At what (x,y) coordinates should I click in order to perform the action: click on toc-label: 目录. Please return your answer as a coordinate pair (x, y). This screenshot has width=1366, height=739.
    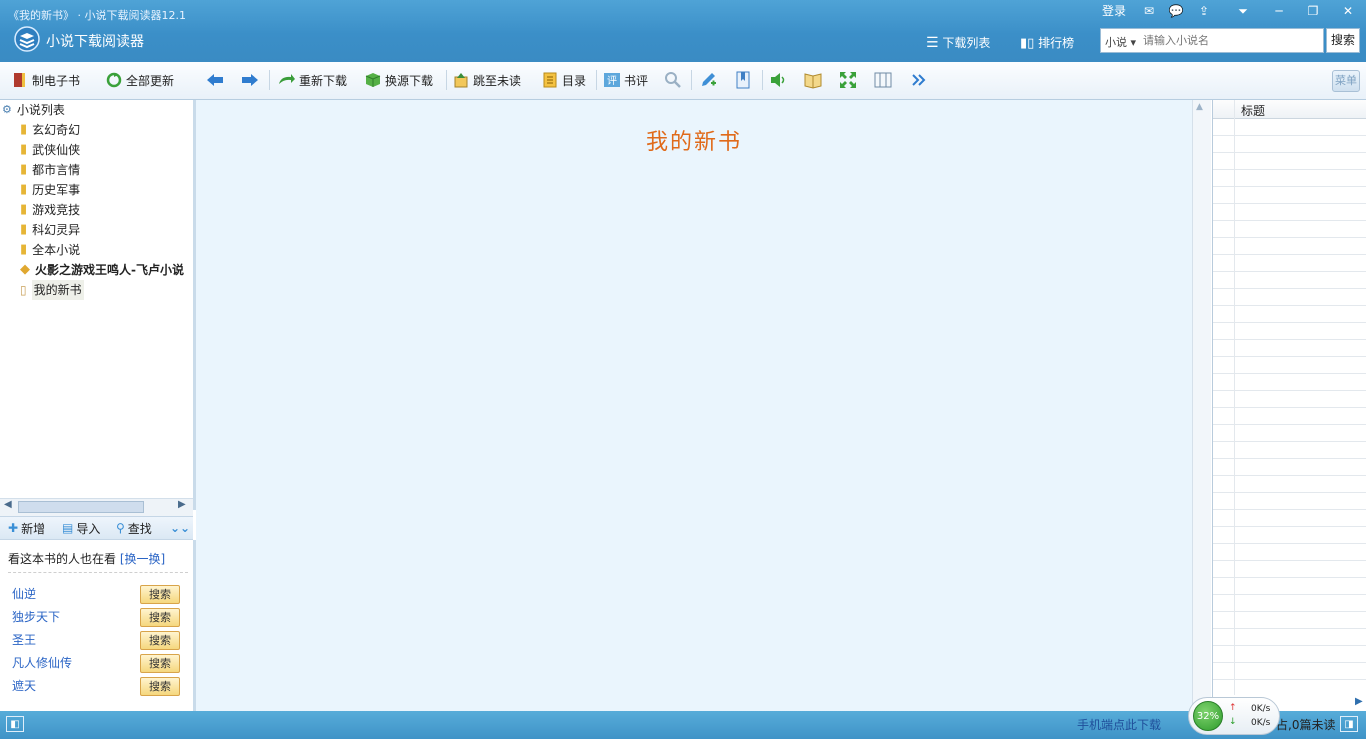
    Looking at the image, I should click on (574, 80).